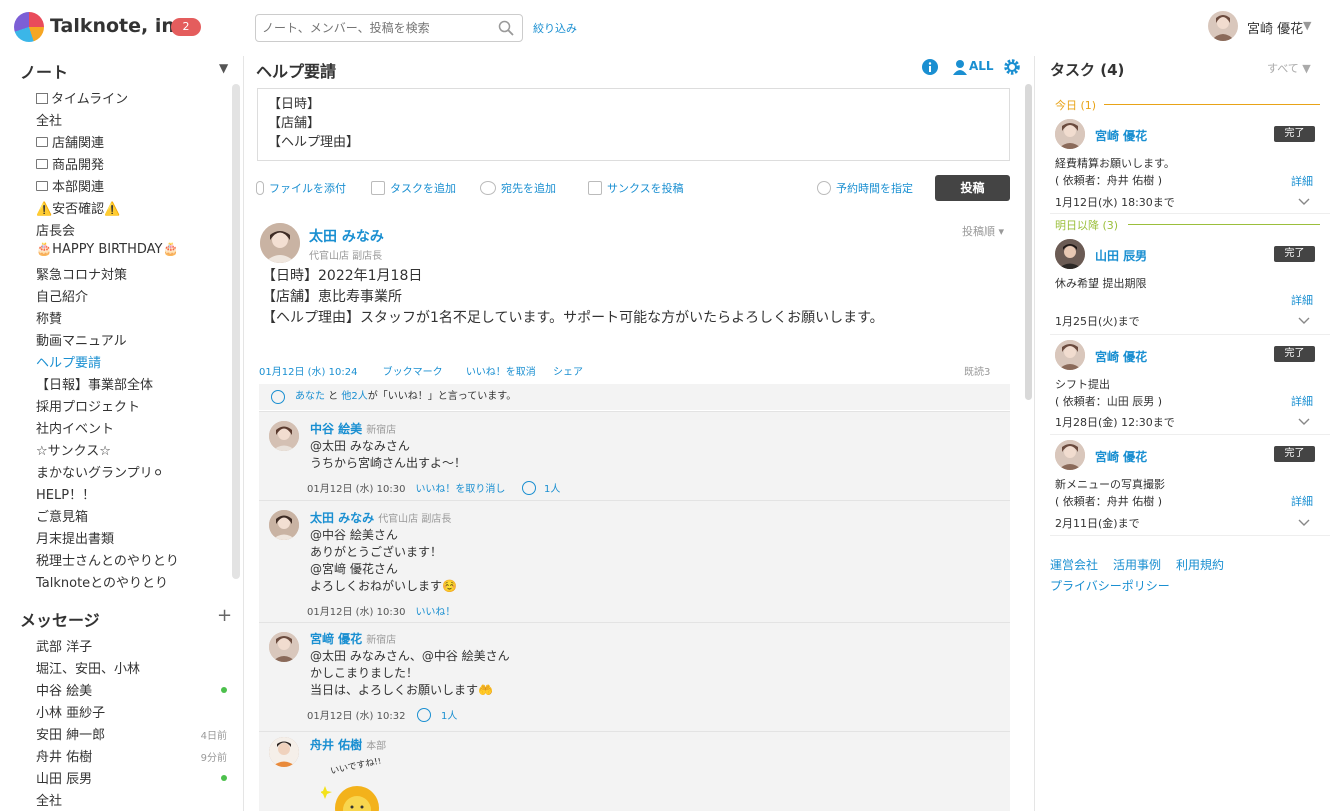 The height and width of the screenshot is (811, 1330). What do you see at coordinates (224, 615) in the screenshot?
I see `add-message-icon: +` at bounding box center [224, 615].